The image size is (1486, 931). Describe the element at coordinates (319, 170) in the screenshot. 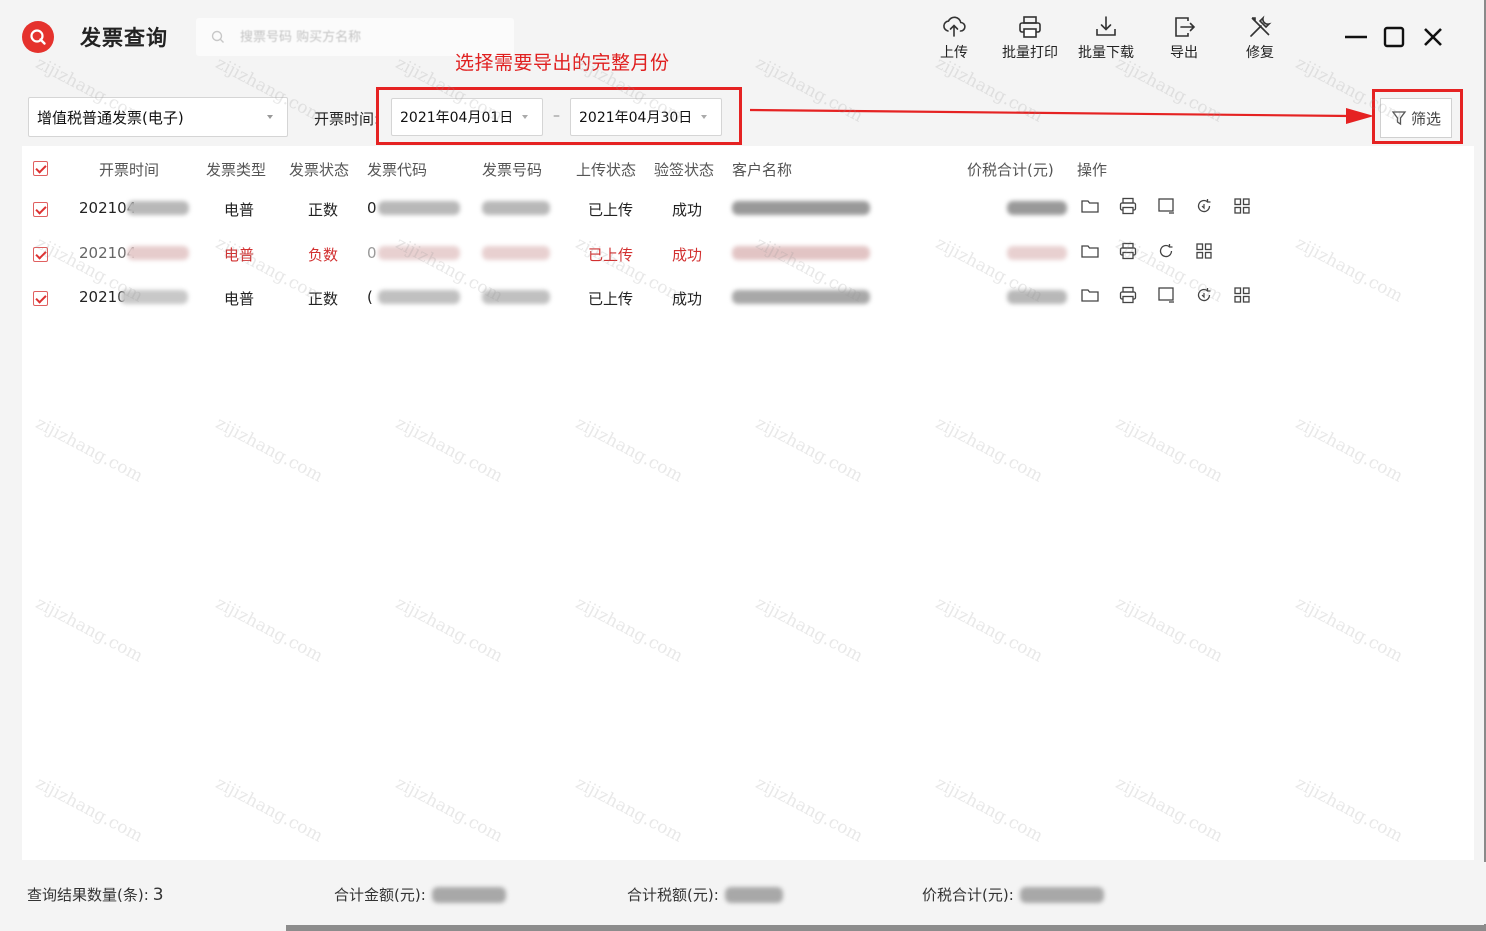

I see `header-status: 发票状态` at that location.